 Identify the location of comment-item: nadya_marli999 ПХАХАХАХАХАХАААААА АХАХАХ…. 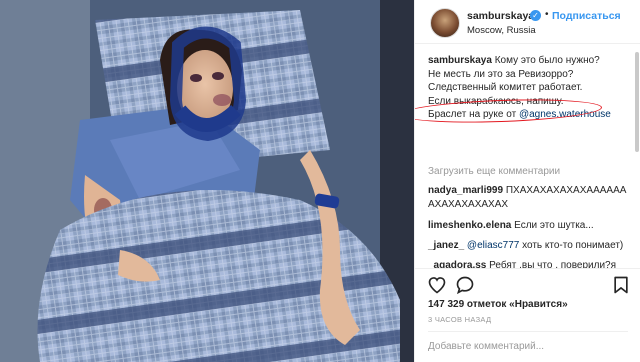
(528, 197).